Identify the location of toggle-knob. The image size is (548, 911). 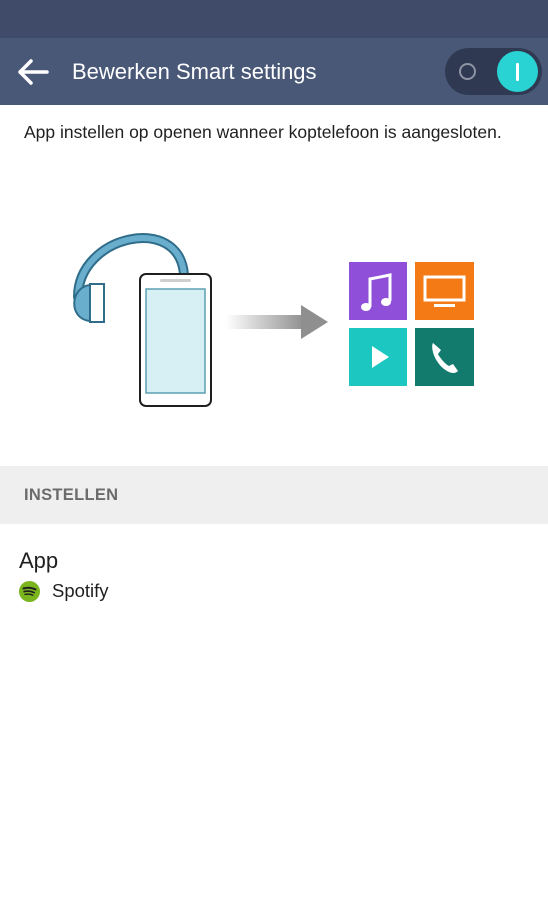
(517, 71).